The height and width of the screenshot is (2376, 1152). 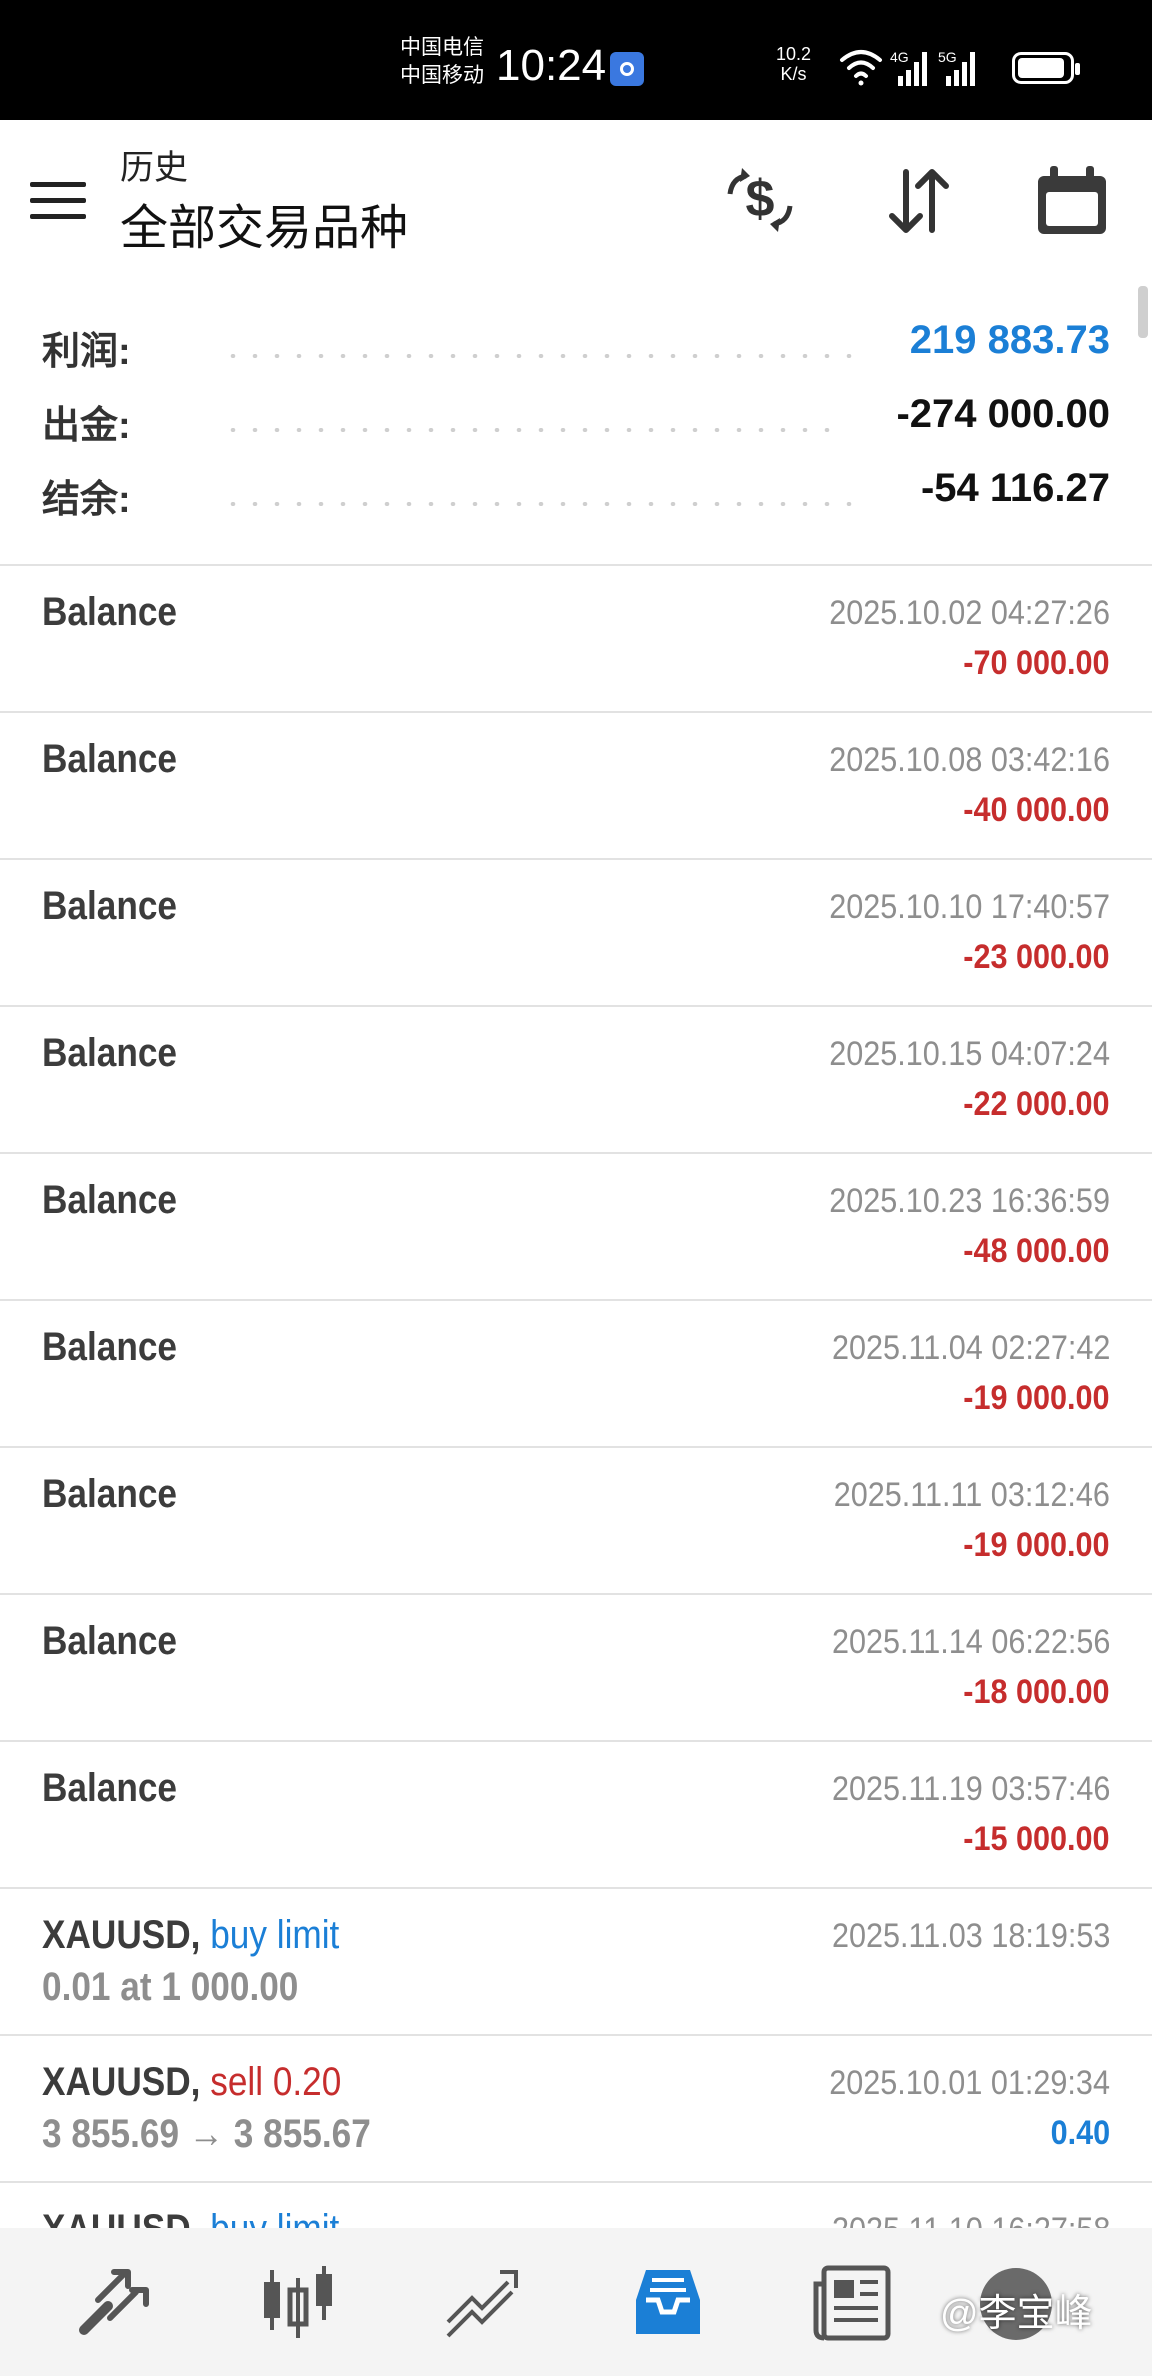 What do you see at coordinates (576, 1374) in the screenshot?
I see `list-item: Balance 2025.11.04 02:27:42 -19 000.00` at bounding box center [576, 1374].